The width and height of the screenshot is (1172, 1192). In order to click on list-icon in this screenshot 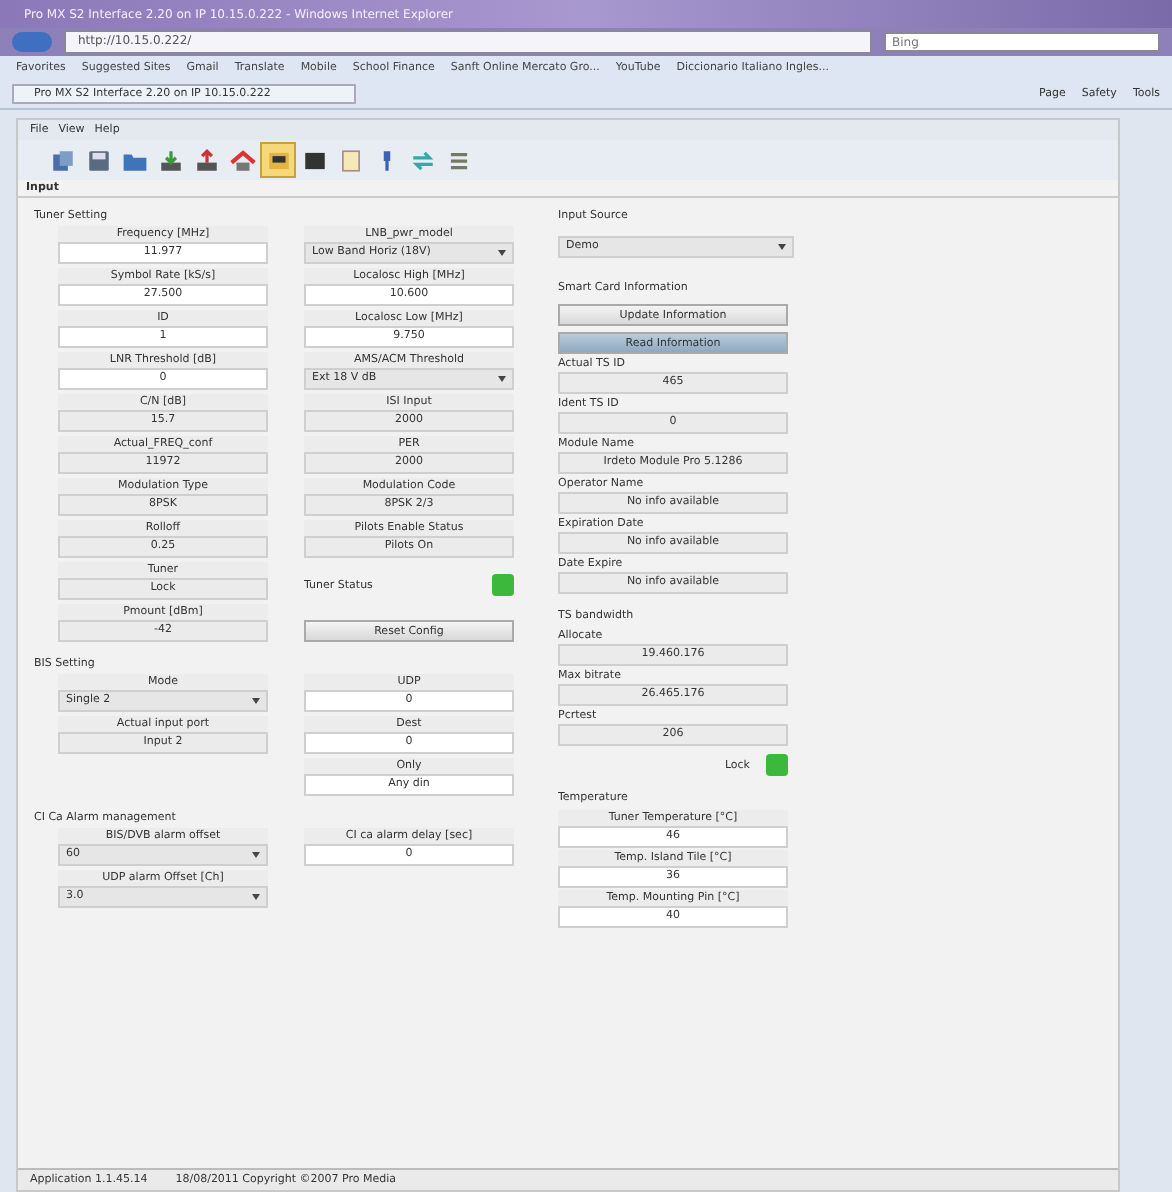, I will do `click(458, 160)`.